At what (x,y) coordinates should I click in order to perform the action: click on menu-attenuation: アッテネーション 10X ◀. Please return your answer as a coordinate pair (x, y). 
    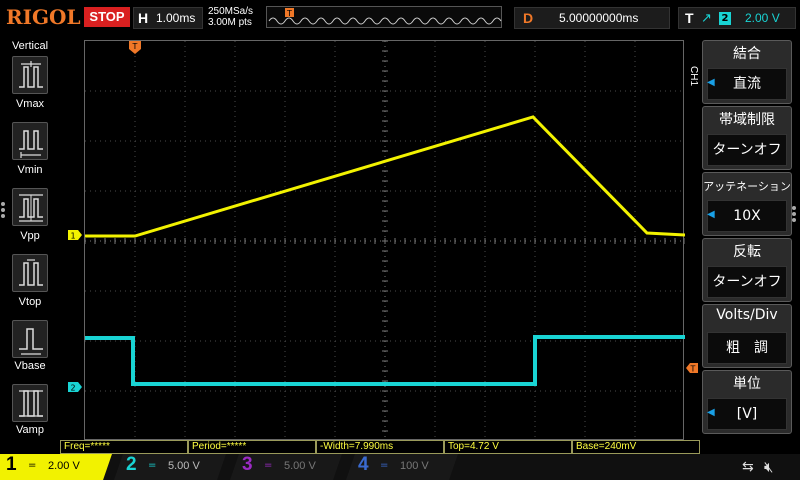
    Looking at the image, I should click on (747, 204).